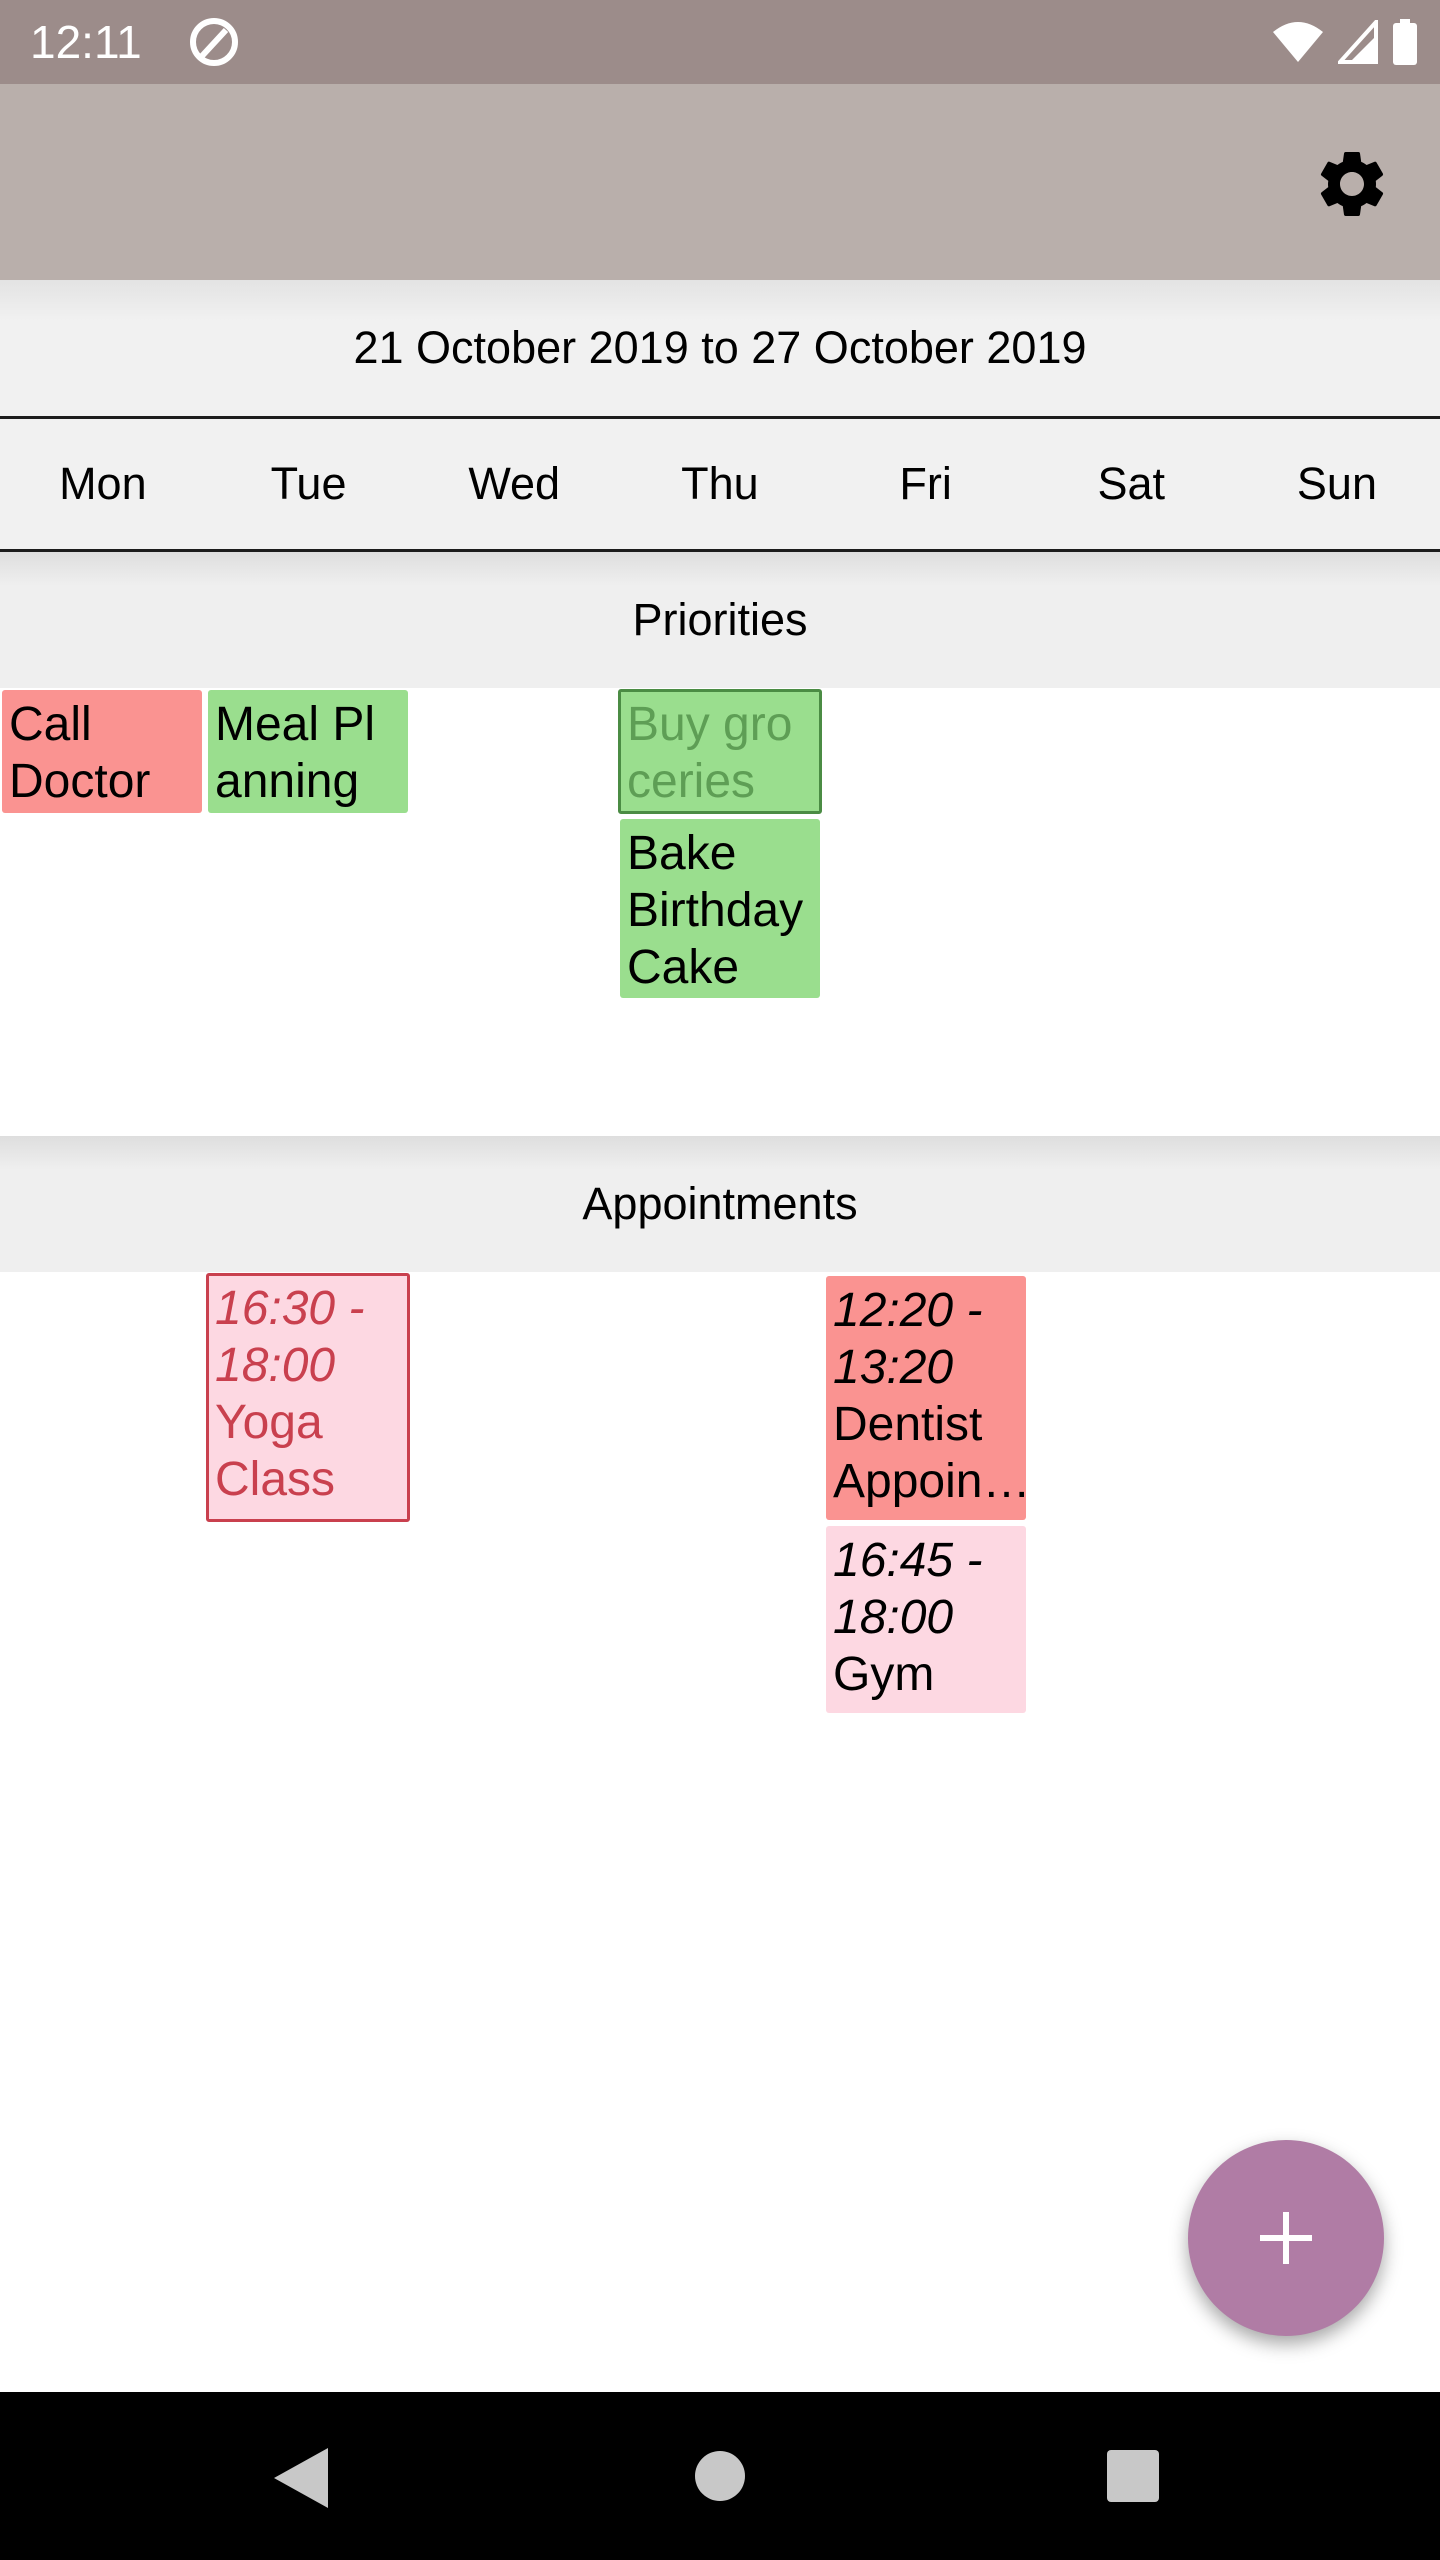 The image size is (1440, 2560). I want to click on priorities-title: Priorities, so click(720, 619).